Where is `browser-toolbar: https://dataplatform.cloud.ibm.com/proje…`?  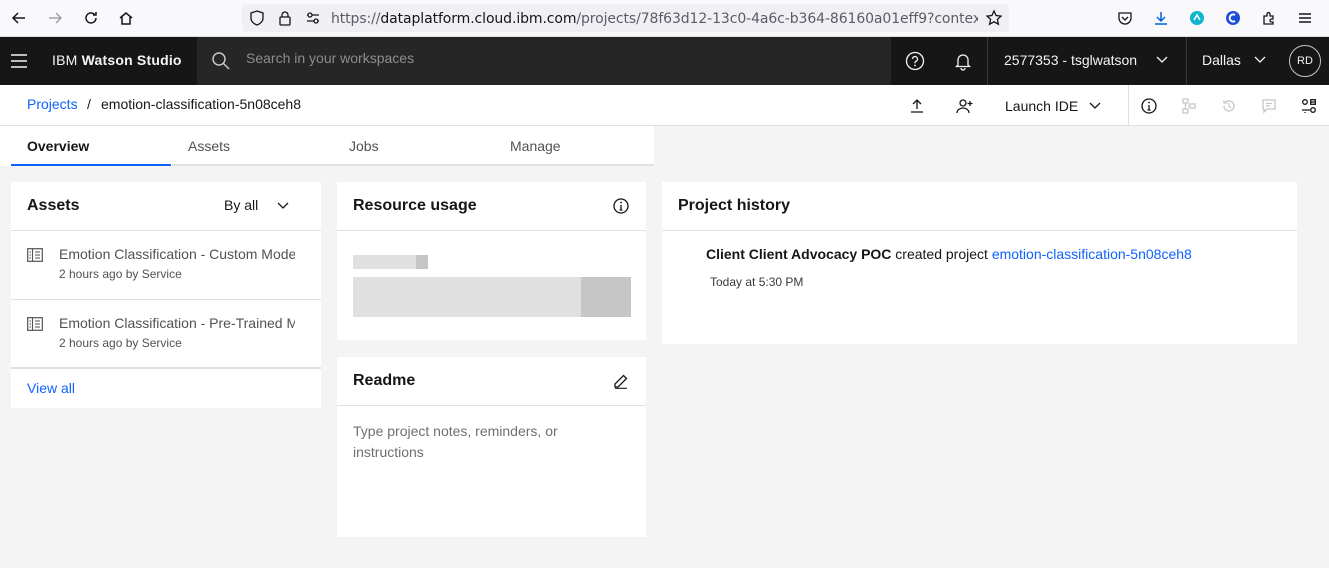
browser-toolbar: https://dataplatform.cloud.ibm.com/proje… is located at coordinates (664, 18).